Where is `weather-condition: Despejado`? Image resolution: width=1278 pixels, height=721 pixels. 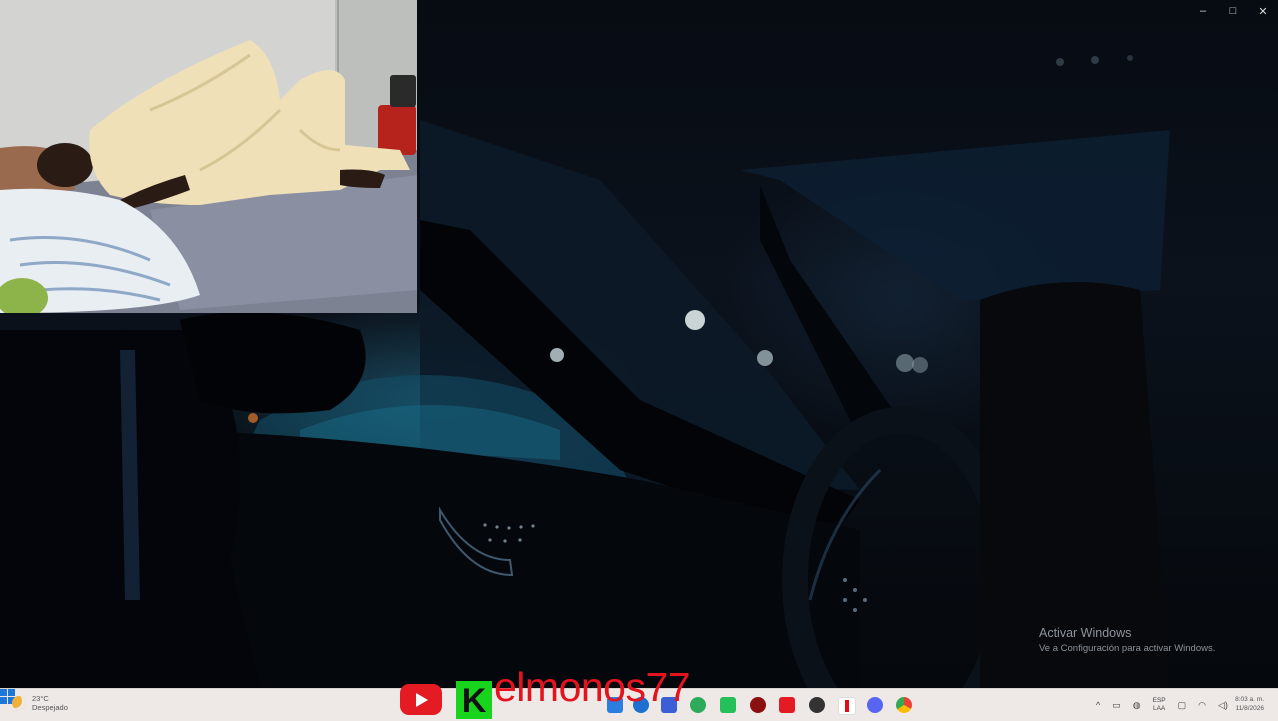
weather-condition: Despejado is located at coordinates (50, 707).